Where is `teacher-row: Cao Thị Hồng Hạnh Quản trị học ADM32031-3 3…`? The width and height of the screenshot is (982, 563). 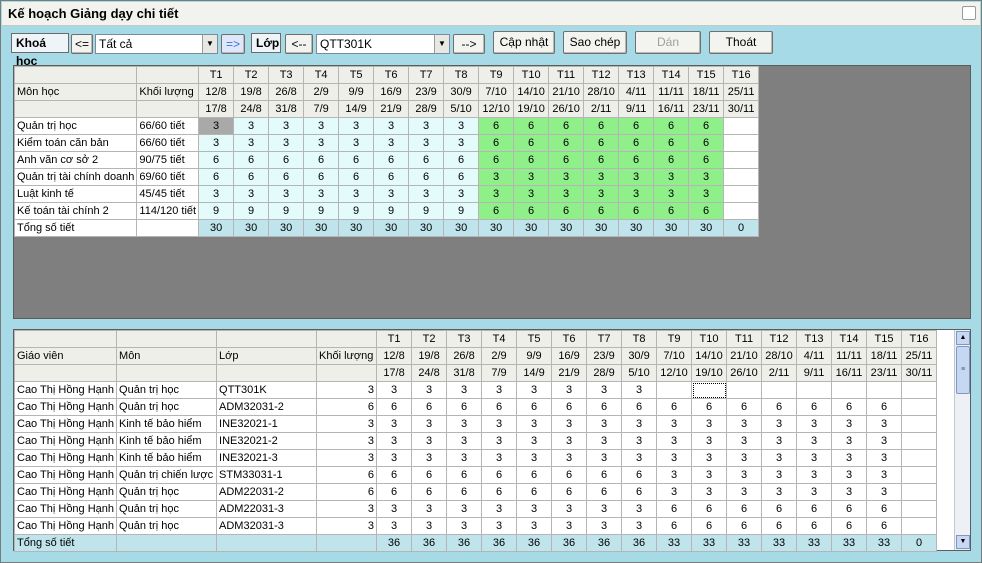
teacher-row: Cao Thị Hồng Hạnh Quản trị học ADM32031-3 3… is located at coordinates (475, 526).